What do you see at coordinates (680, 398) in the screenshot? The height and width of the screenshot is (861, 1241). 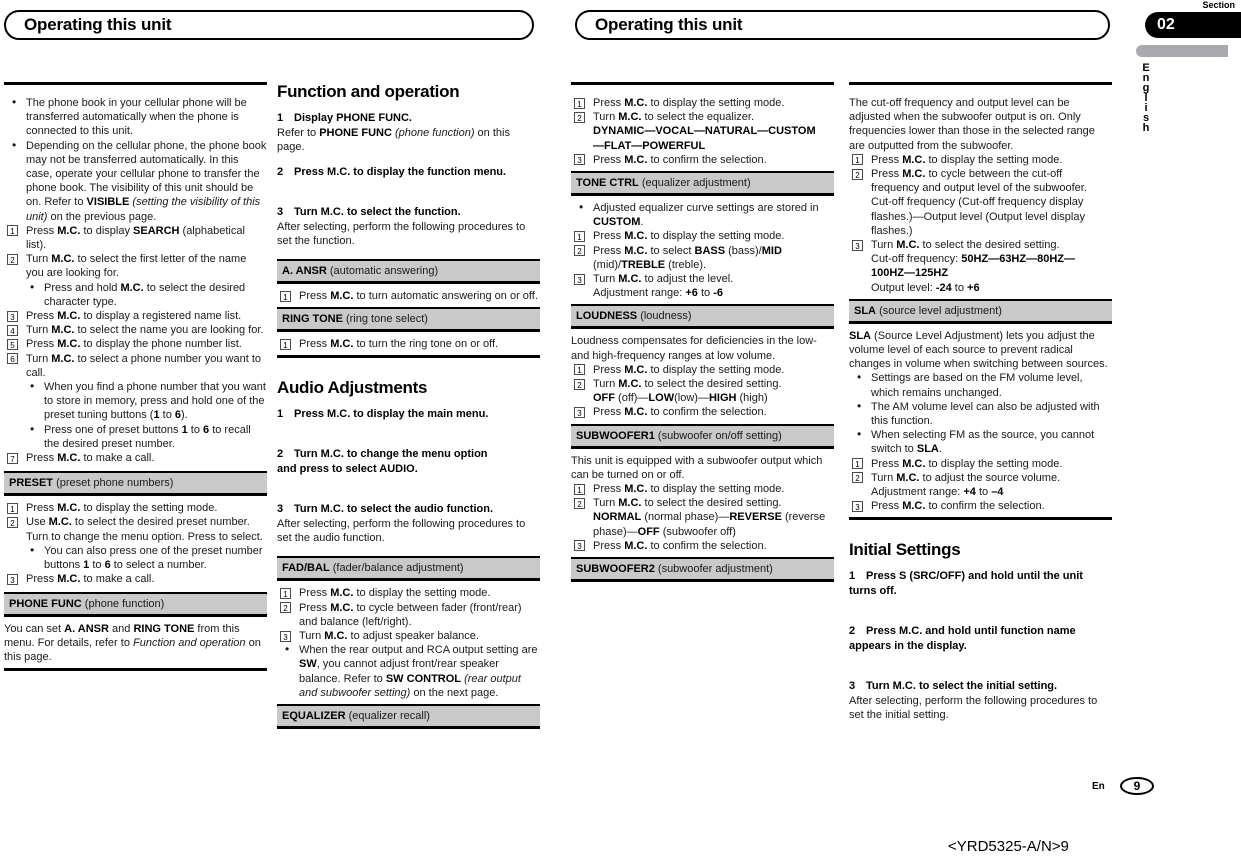 I see `list-item: OFF (off)—LOW(low)—HIGH (high)` at bounding box center [680, 398].